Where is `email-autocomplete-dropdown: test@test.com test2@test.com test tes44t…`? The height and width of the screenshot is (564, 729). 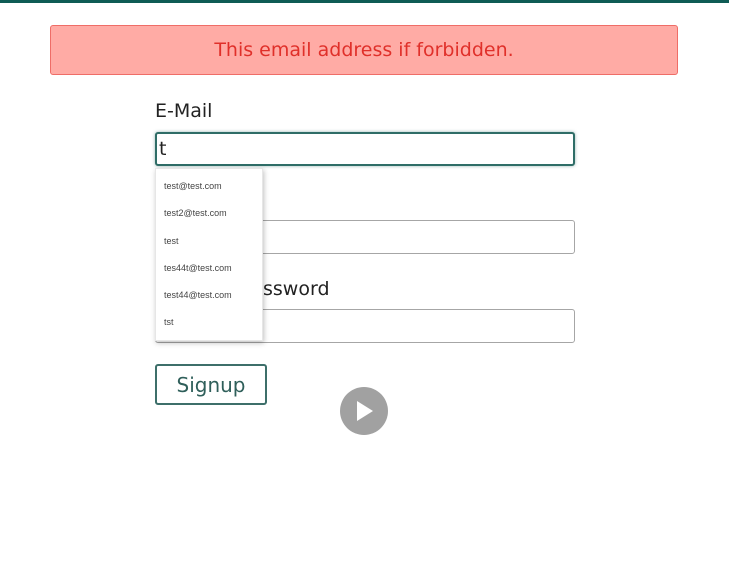 email-autocomplete-dropdown: test@test.com test2@test.com test tes44t… is located at coordinates (209, 254).